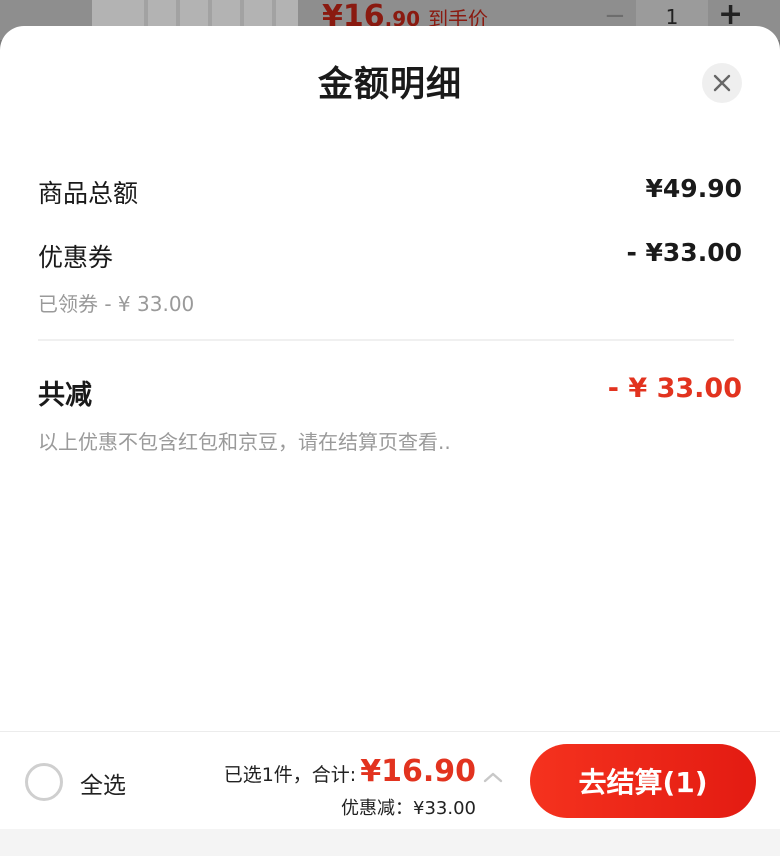 This screenshot has height=856, width=780. I want to click on coupon-note: 已领券 - ¥ 33.00, so click(116, 304).